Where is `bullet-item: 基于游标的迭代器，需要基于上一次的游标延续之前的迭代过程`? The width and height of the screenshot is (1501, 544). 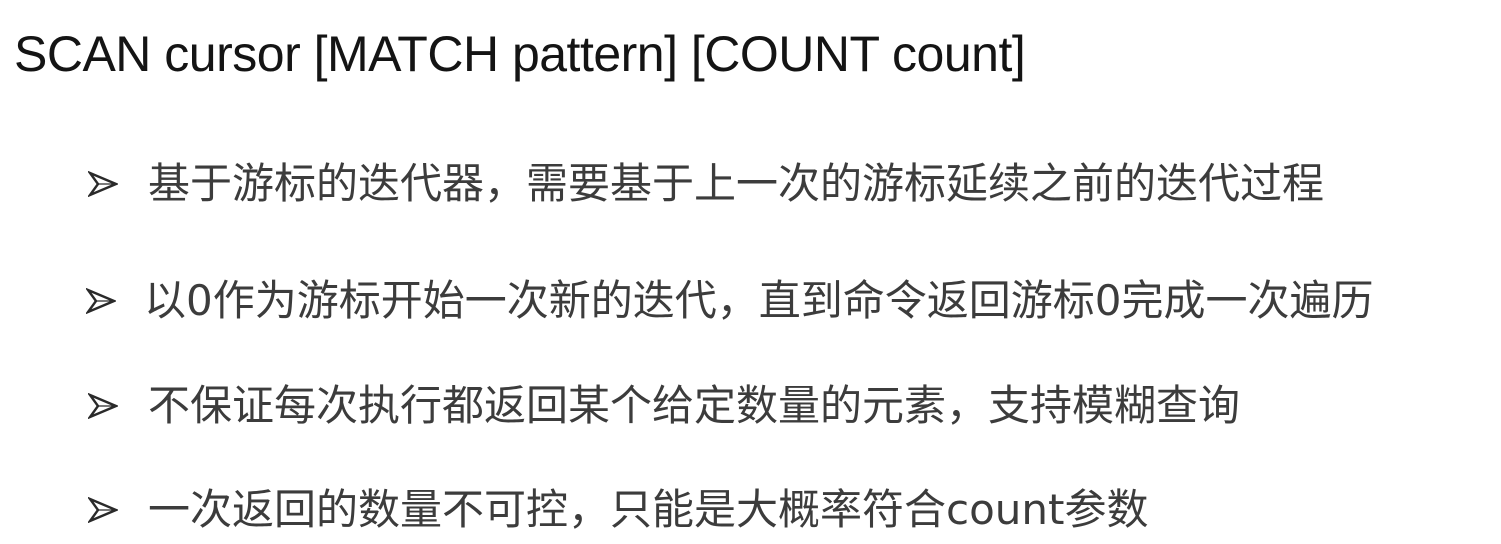 bullet-item: 基于游标的迭代器，需要基于上一次的游标延续之前的迭代过程 is located at coordinates (706, 184).